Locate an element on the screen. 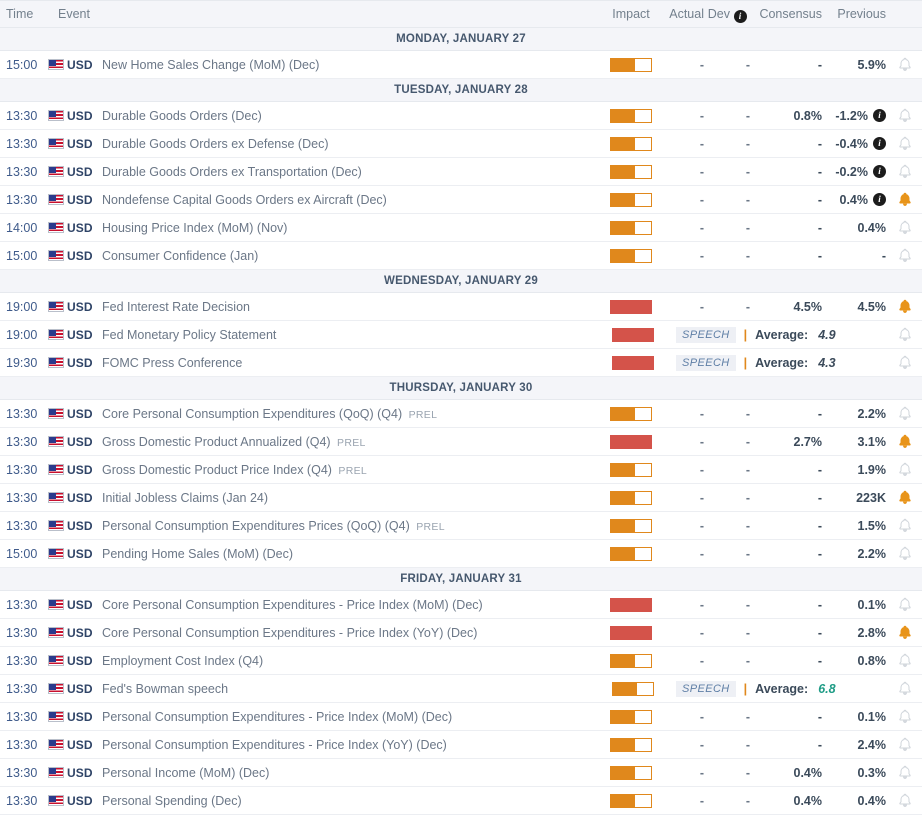 The width and height of the screenshot is (922, 815). column-header-event: Event is located at coordinates (324, 14).